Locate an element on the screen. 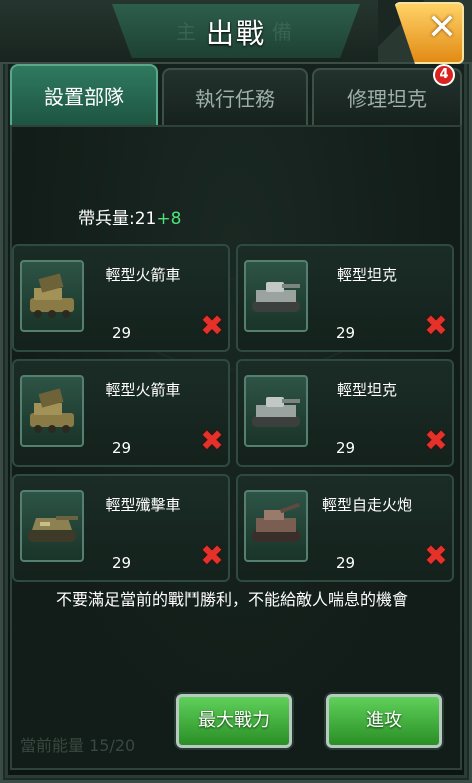 The image size is (472, 783). repair-notification-badge: 4 is located at coordinates (444, 75).